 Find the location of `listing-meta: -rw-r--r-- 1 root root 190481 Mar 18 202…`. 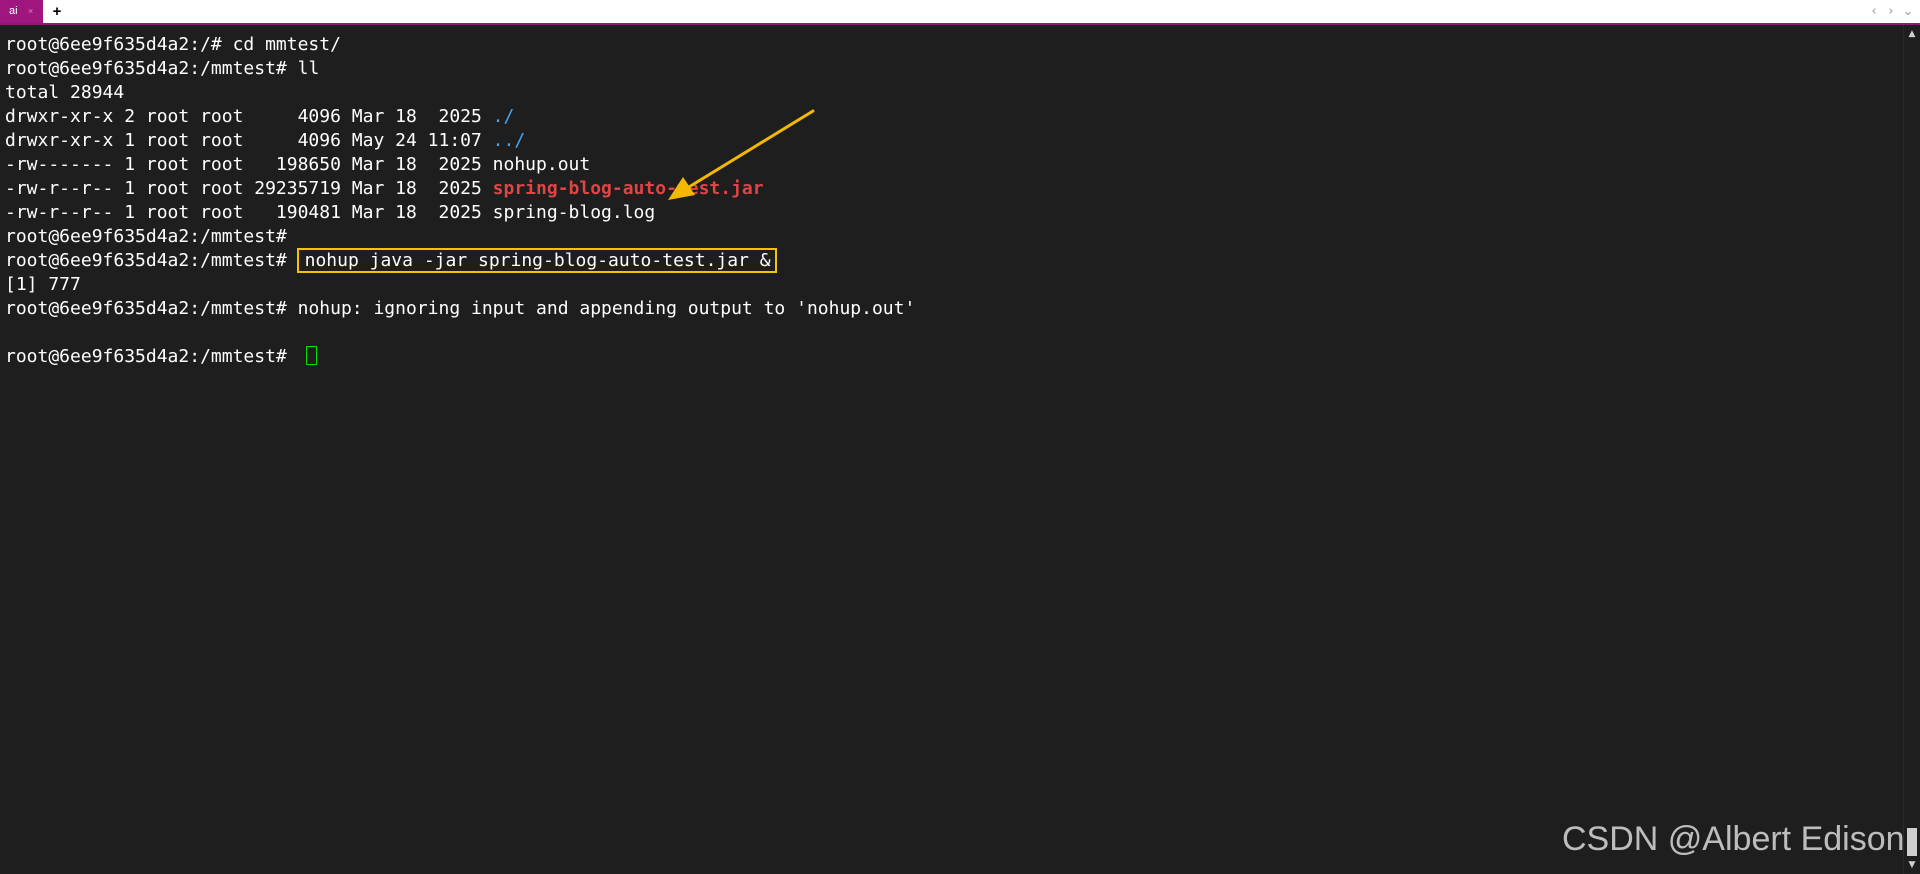

listing-meta: -rw-r--r-- 1 root root 190481 Mar 18 202… is located at coordinates (249, 212).